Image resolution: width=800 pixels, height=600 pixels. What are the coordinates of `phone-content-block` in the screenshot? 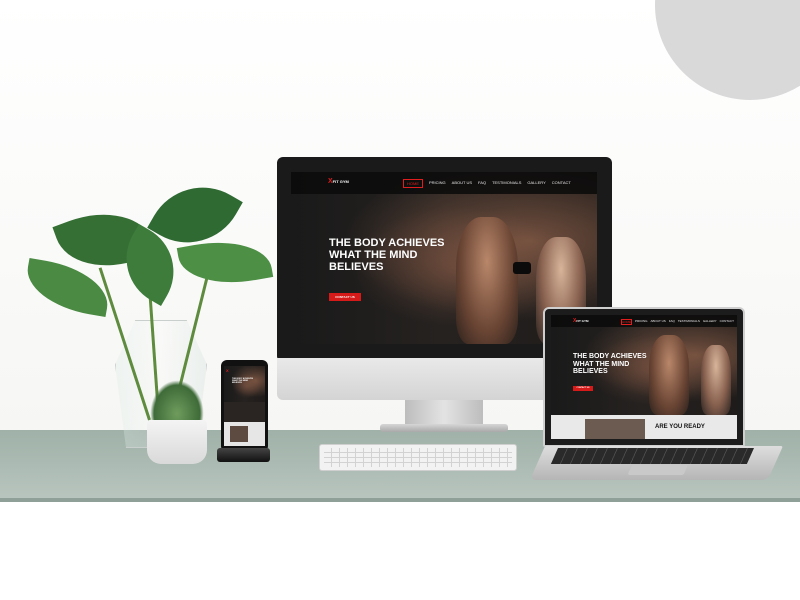 It's located at (244, 412).